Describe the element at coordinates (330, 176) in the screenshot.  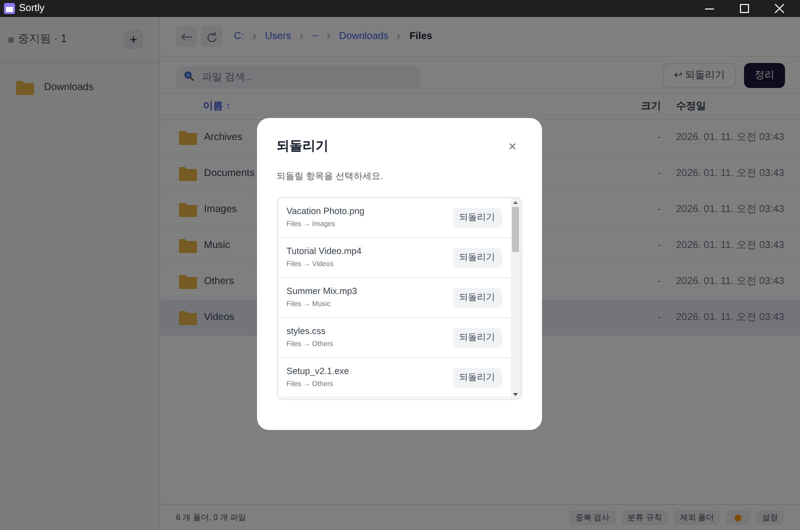
I see `dialog-message: 되돌릴 항목을 선택하세요.` at that location.